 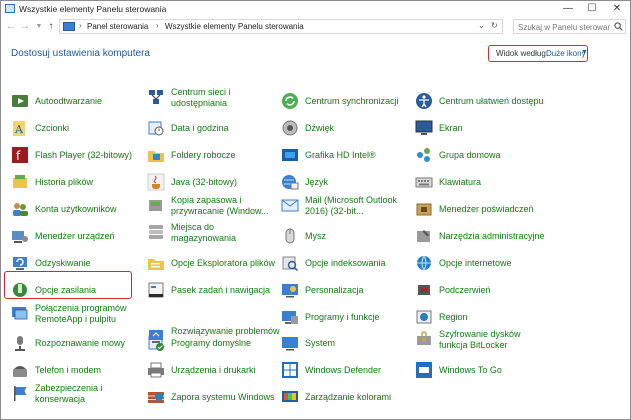 What do you see at coordinates (20, 393) in the screenshot?
I see `security-flag-icon` at bounding box center [20, 393].